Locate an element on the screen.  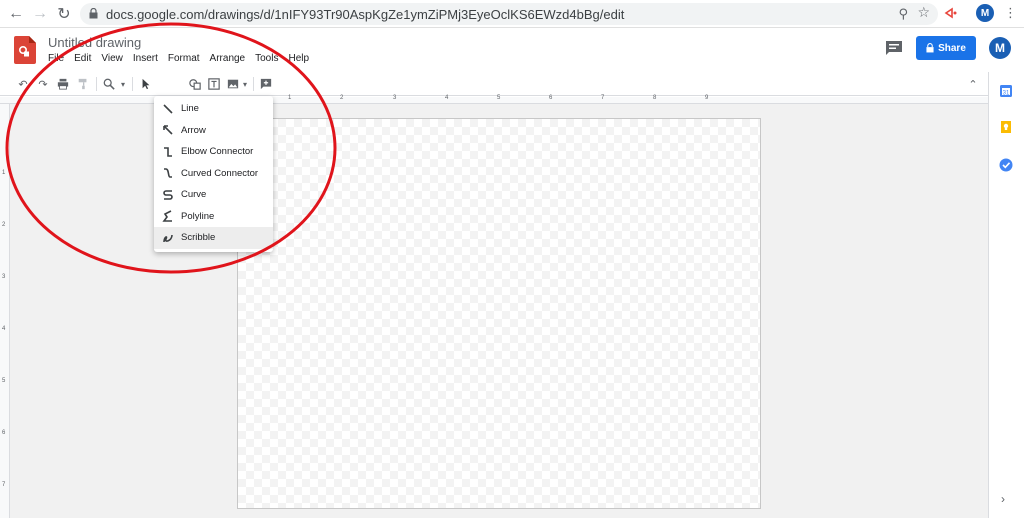
shape-icon is located at coordinates (195, 84).